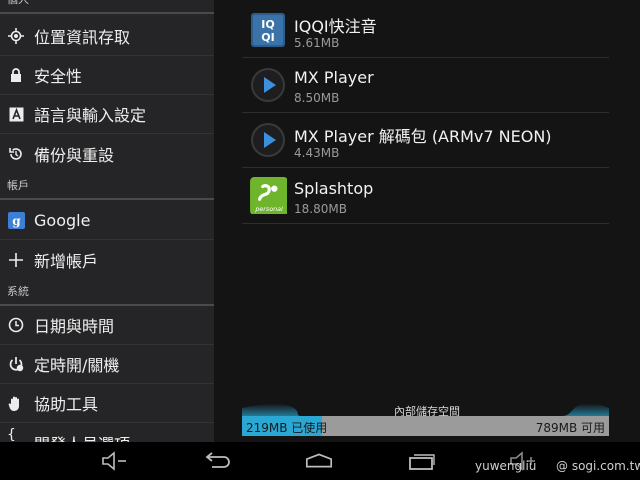 The width and height of the screenshot is (640, 480). I want to click on backup-icon, so click(16, 154).